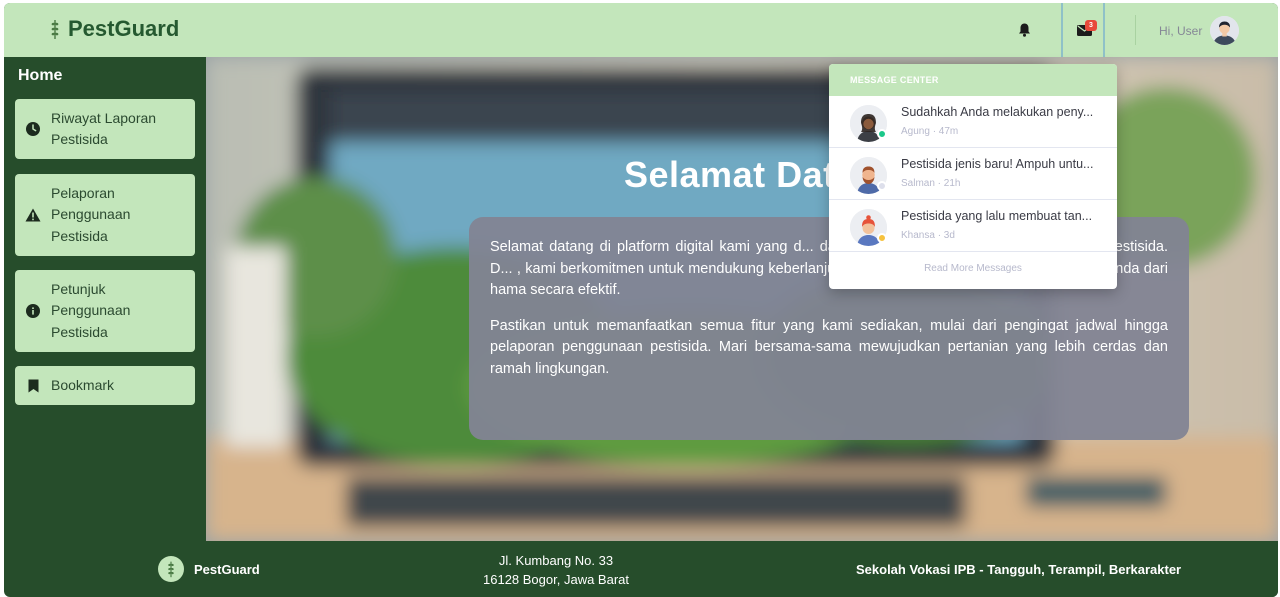 This screenshot has width=1280, height=597. Describe the element at coordinates (33, 215) in the screenshot. I see `warning-icon` at that location.